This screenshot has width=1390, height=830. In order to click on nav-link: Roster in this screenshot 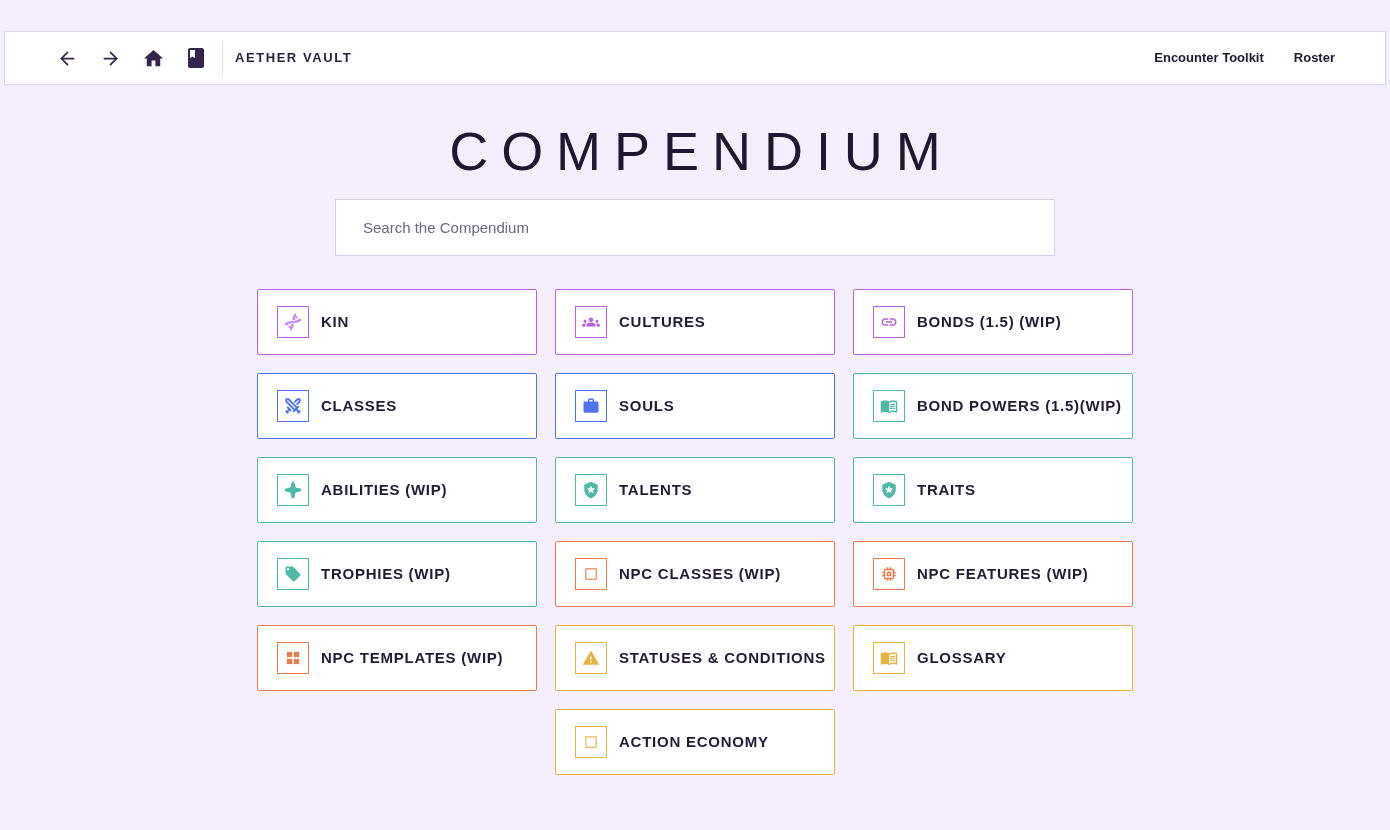, I will do `click(1314, 58)`.